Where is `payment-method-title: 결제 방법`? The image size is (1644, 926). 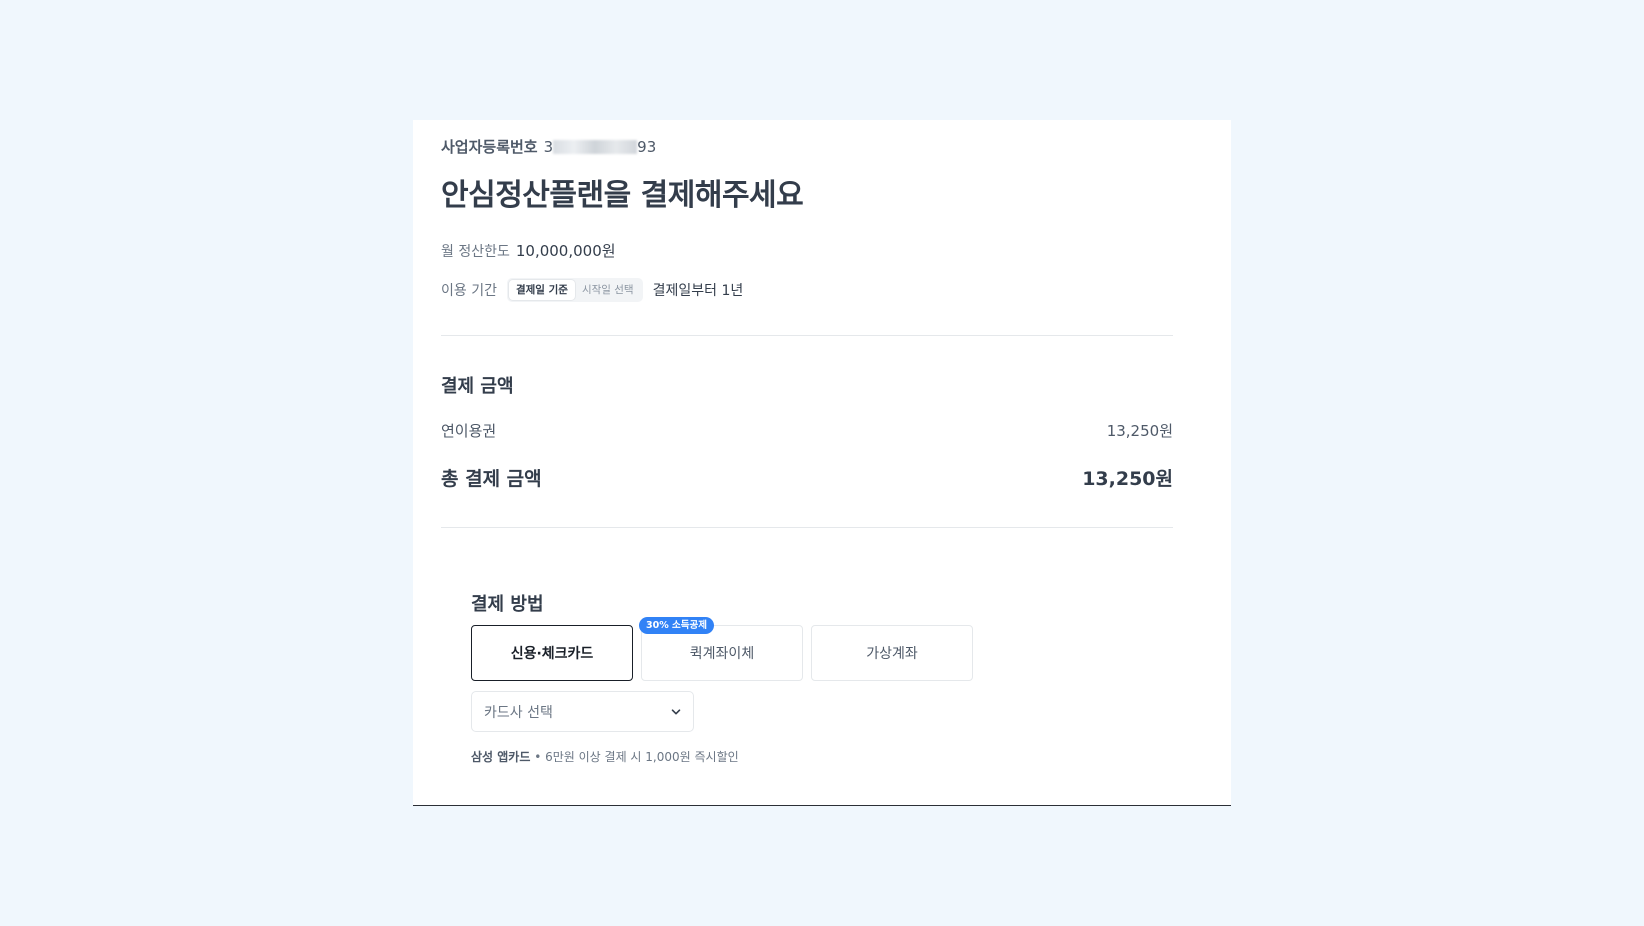
payment-method-title: 결제 방법 is located at coordinates (507, 604).